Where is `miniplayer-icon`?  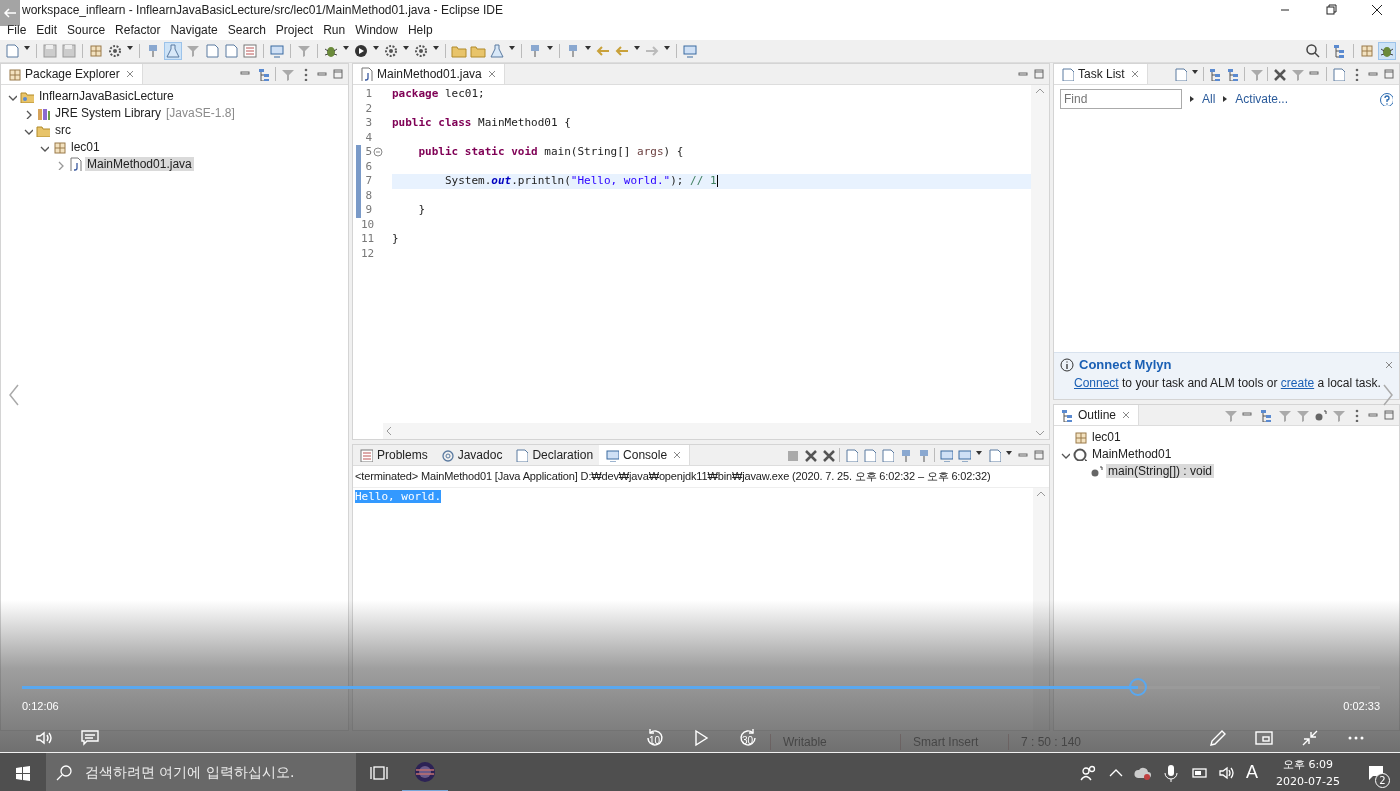 miniplayer-icon is located at coordinates (1264, 738).